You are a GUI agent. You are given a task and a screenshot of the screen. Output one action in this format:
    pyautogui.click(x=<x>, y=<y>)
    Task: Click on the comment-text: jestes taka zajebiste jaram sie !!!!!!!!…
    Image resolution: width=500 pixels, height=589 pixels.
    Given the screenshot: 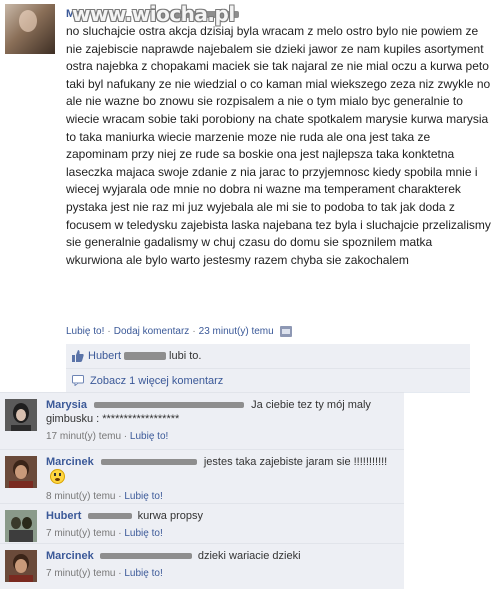 What is the action you would take?
    pyautogui.click(x=295, y=462)
    